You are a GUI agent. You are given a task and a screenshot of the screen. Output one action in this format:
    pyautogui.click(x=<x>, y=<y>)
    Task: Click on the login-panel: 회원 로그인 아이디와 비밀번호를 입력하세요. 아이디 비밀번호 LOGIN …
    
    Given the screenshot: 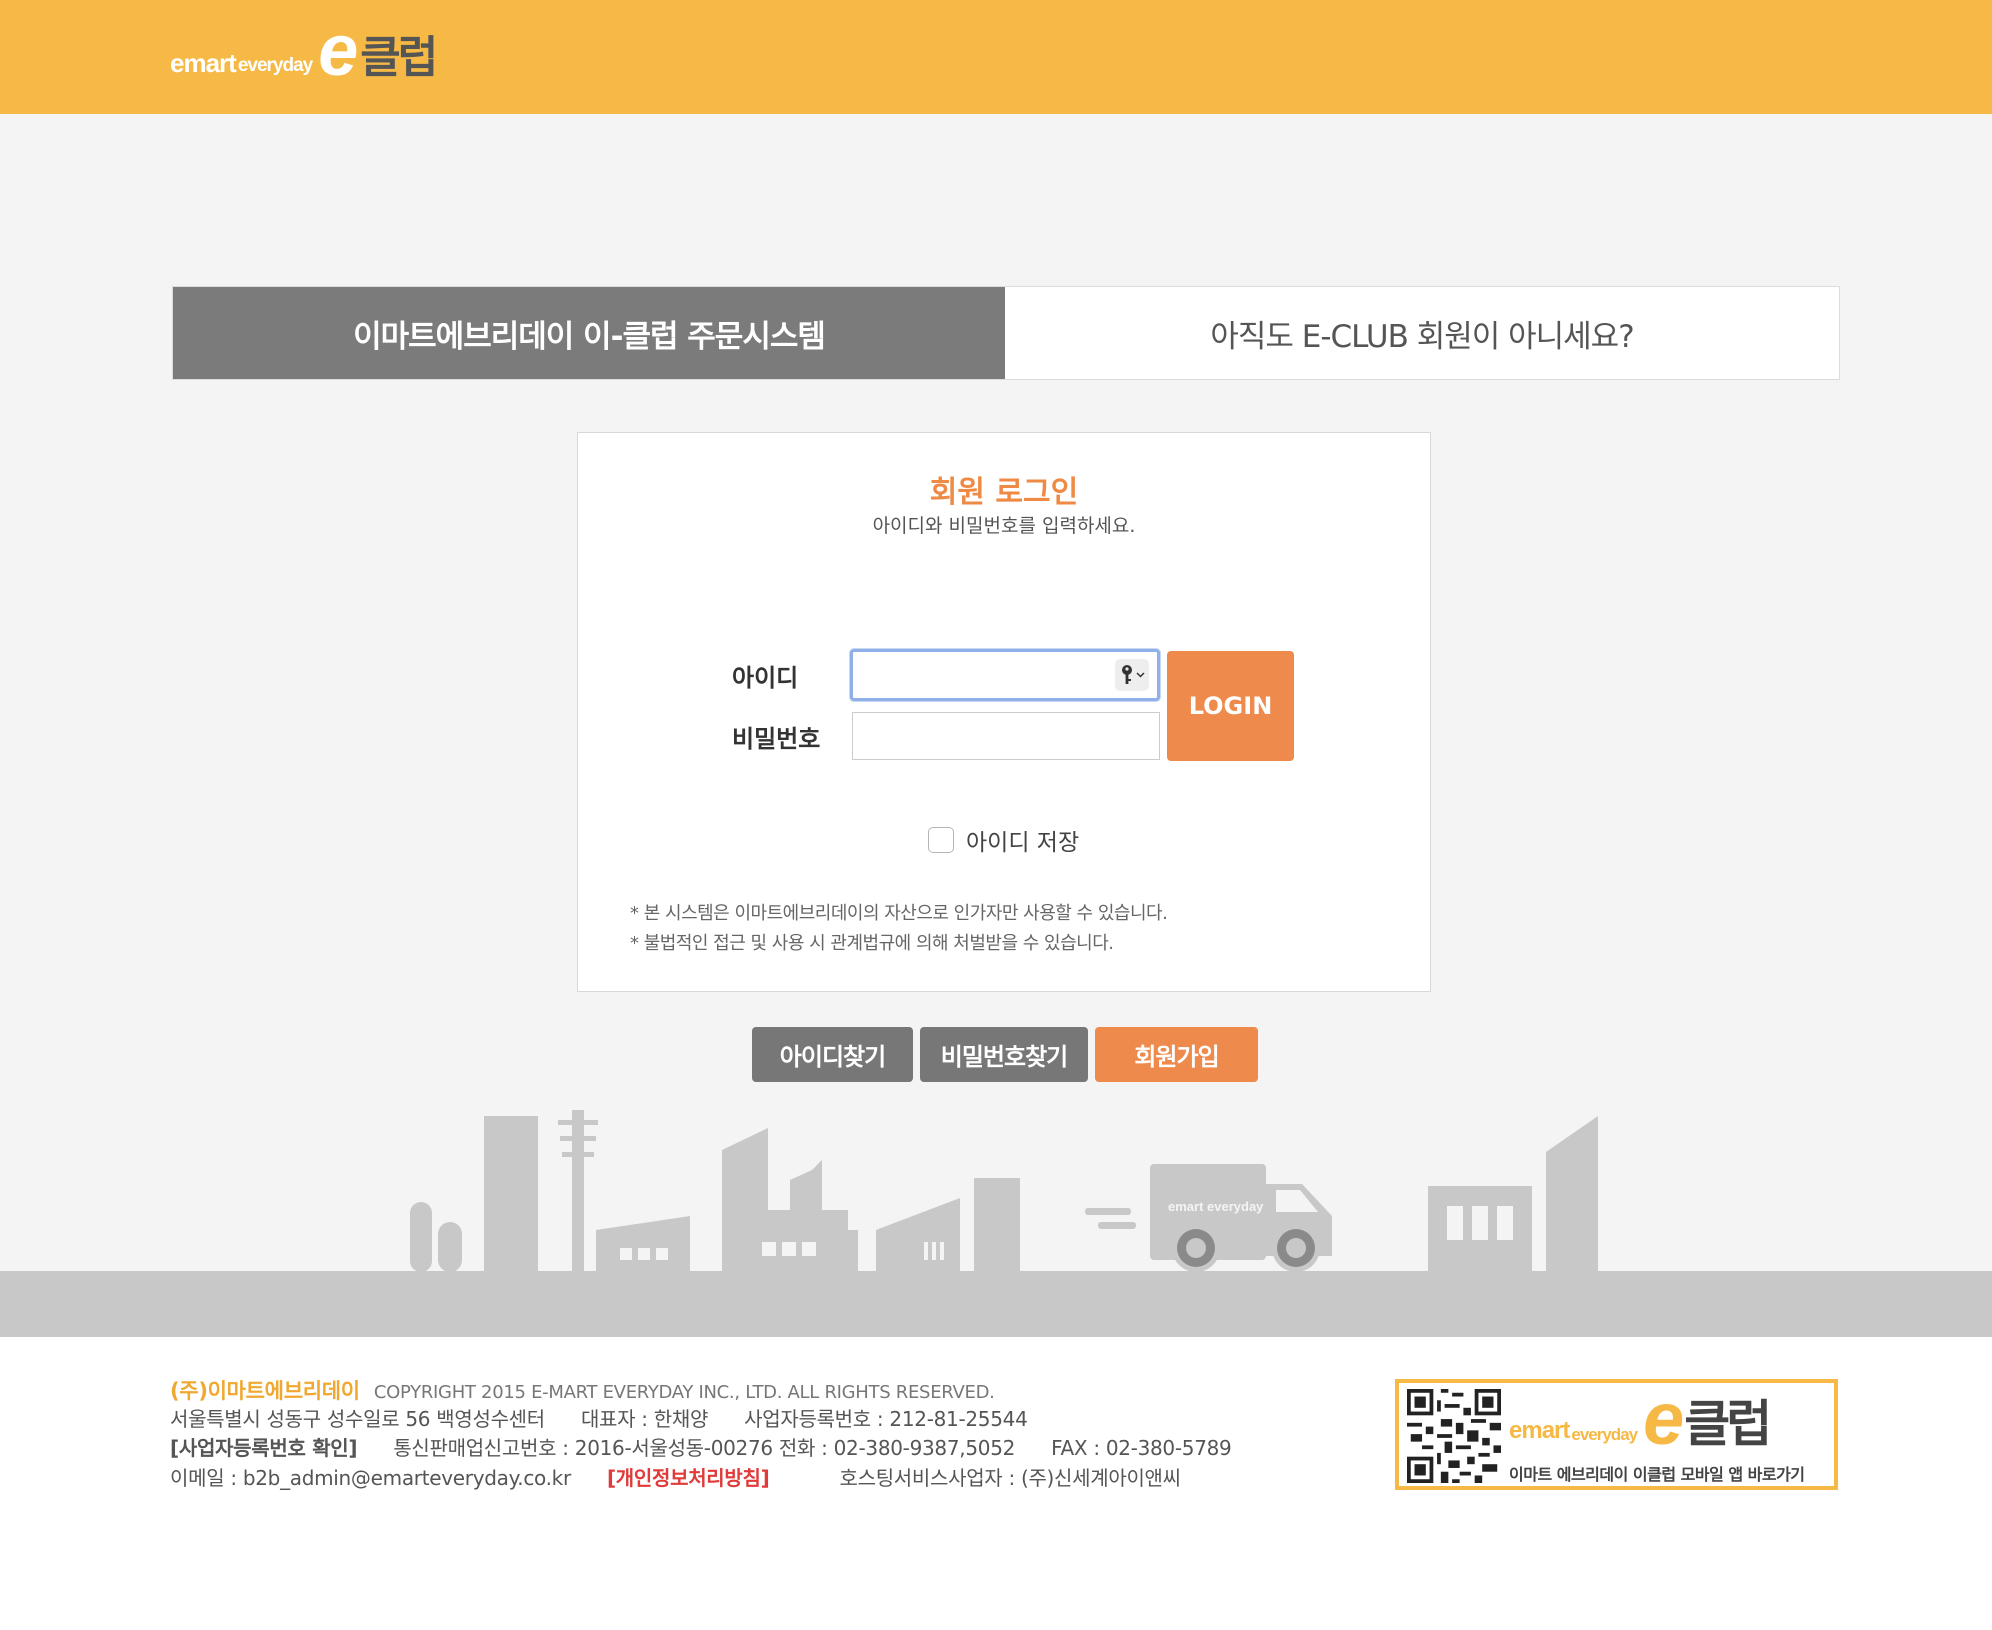 What is the action you would take?
    pyautogui.click(x=1004, y=712)
    